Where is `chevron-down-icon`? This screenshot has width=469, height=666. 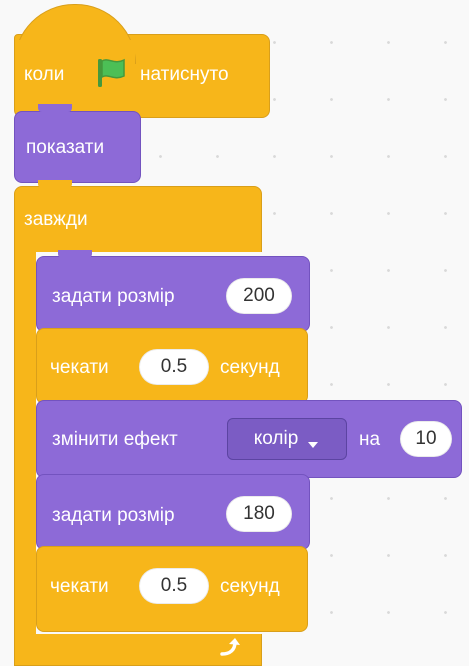
chevron-down-icon is located at coordinates (313, 441).